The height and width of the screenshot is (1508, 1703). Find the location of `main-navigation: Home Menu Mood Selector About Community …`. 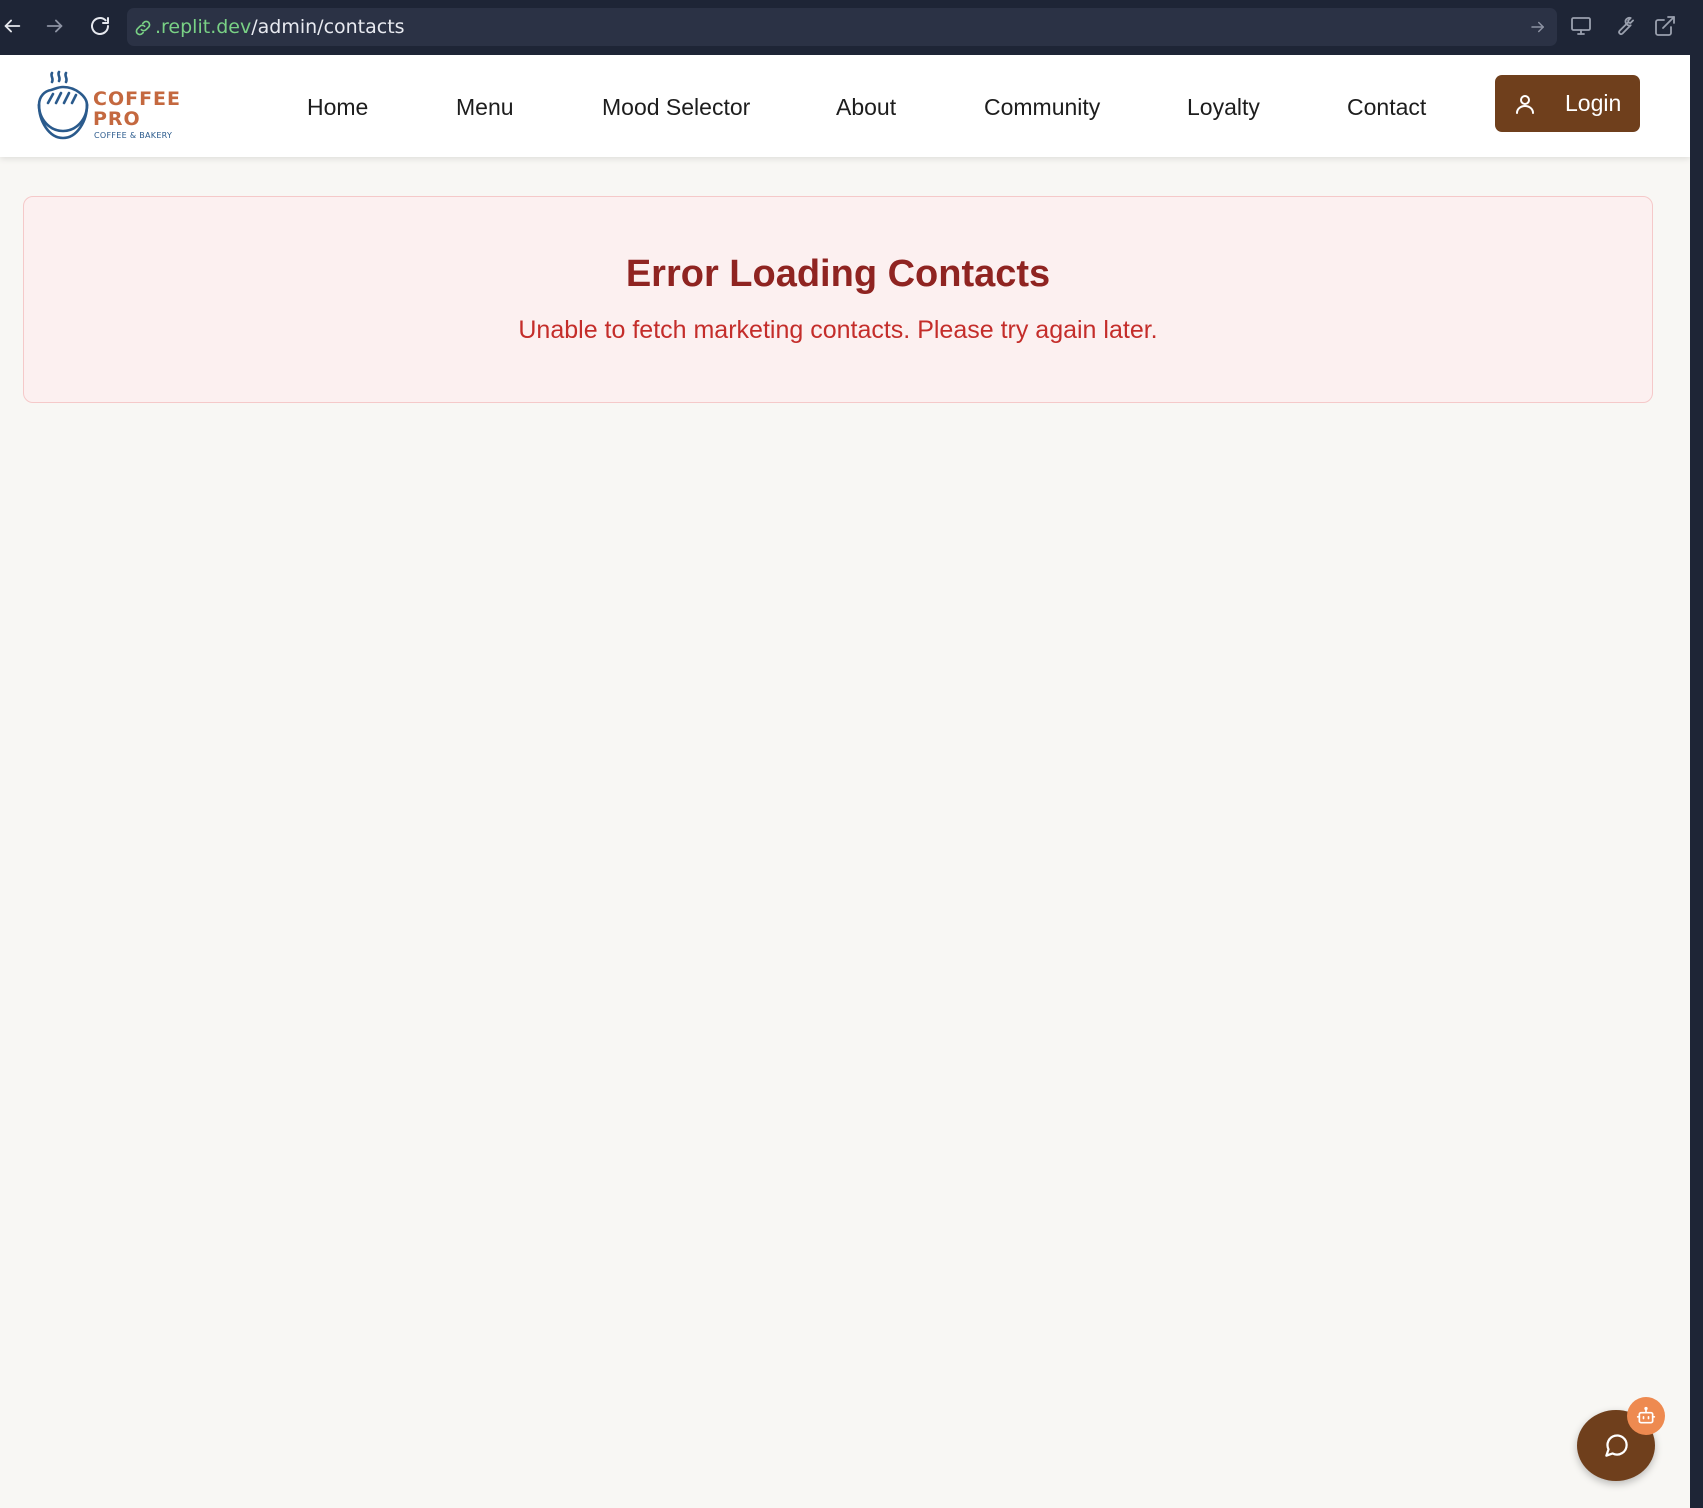

main-navigation: Home Menu Mood Selector About Community … is located at coordinates (845, 106).